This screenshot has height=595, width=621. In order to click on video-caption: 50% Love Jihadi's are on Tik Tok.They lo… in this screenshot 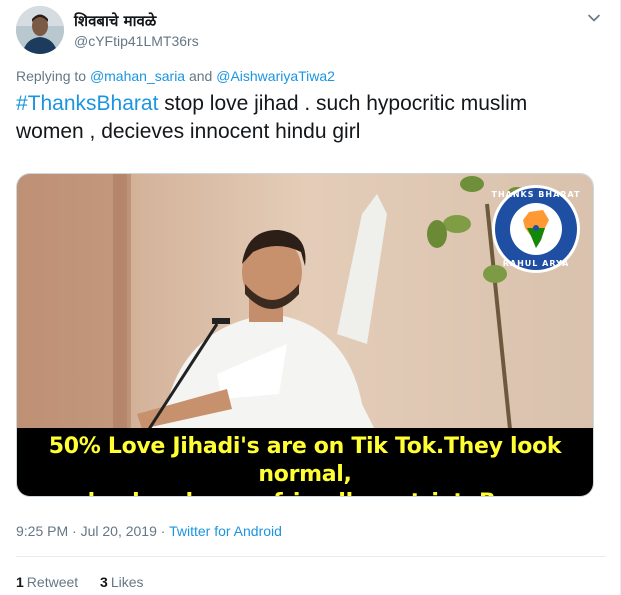, I will do `click(305, 462)`.